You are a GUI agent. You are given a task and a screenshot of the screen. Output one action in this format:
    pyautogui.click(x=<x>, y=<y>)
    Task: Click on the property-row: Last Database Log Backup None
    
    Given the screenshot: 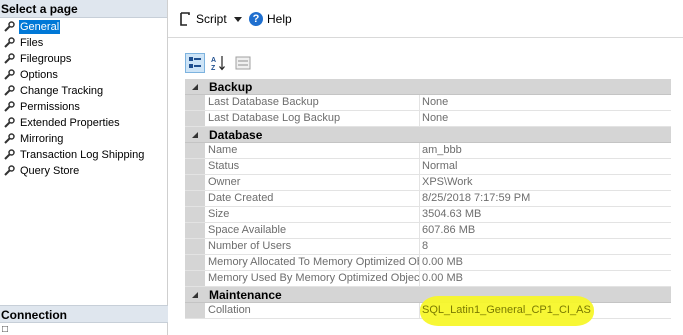 What is the action you would take?
    pyautogui.click(x=428, y=119)
    